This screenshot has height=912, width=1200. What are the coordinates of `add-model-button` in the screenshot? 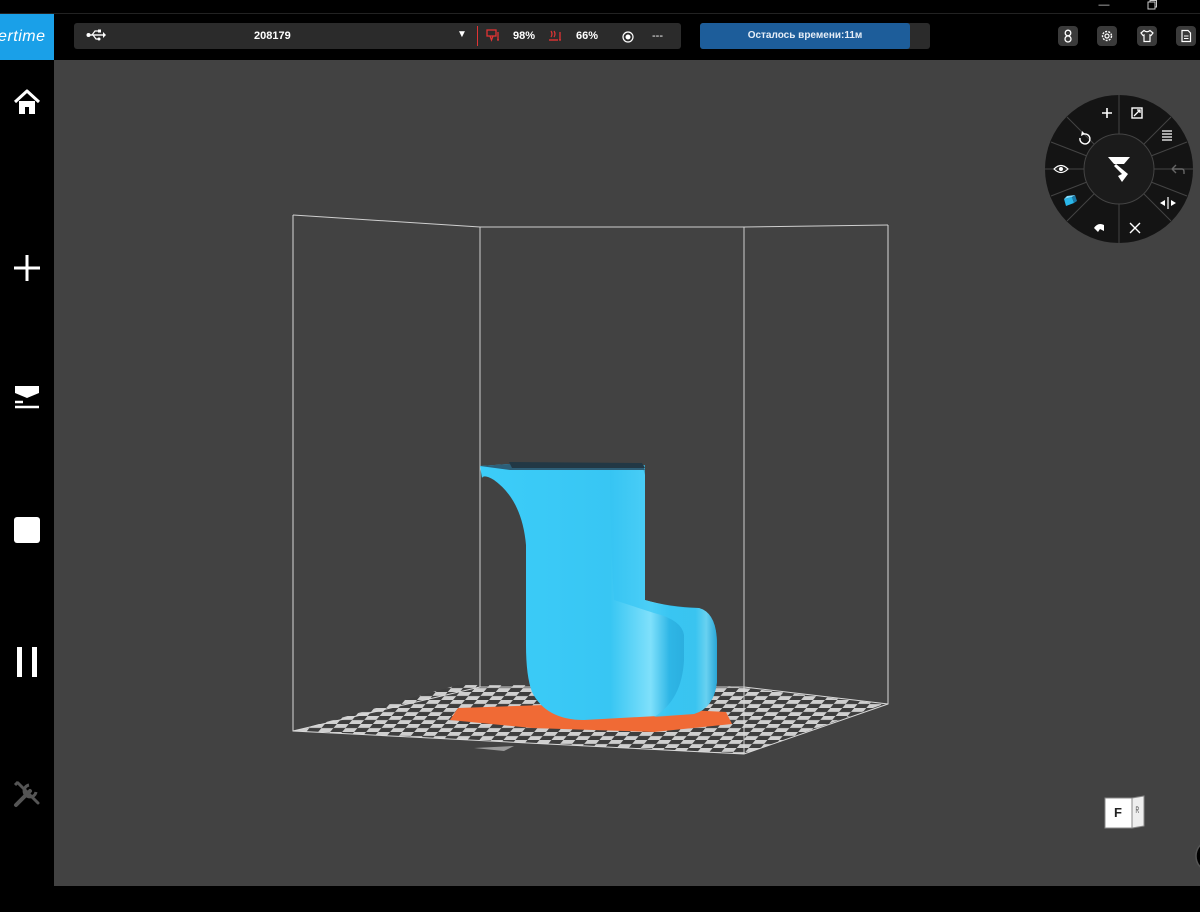 It's located at (27, 270).